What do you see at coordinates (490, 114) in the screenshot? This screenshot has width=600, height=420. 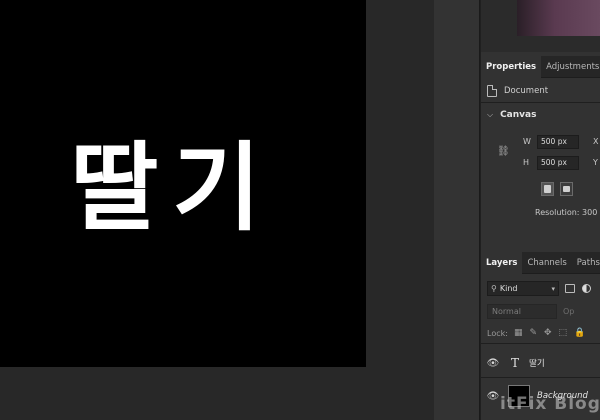 I see `chevron-down-icon: ⌵` at bounding box center [490, 114].